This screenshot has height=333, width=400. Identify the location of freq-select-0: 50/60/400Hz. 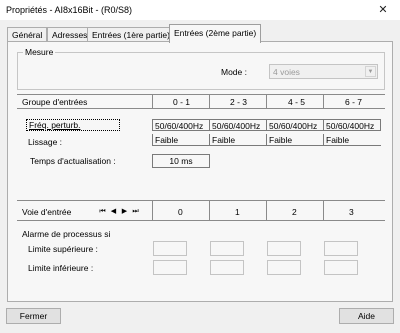
(181, 125).